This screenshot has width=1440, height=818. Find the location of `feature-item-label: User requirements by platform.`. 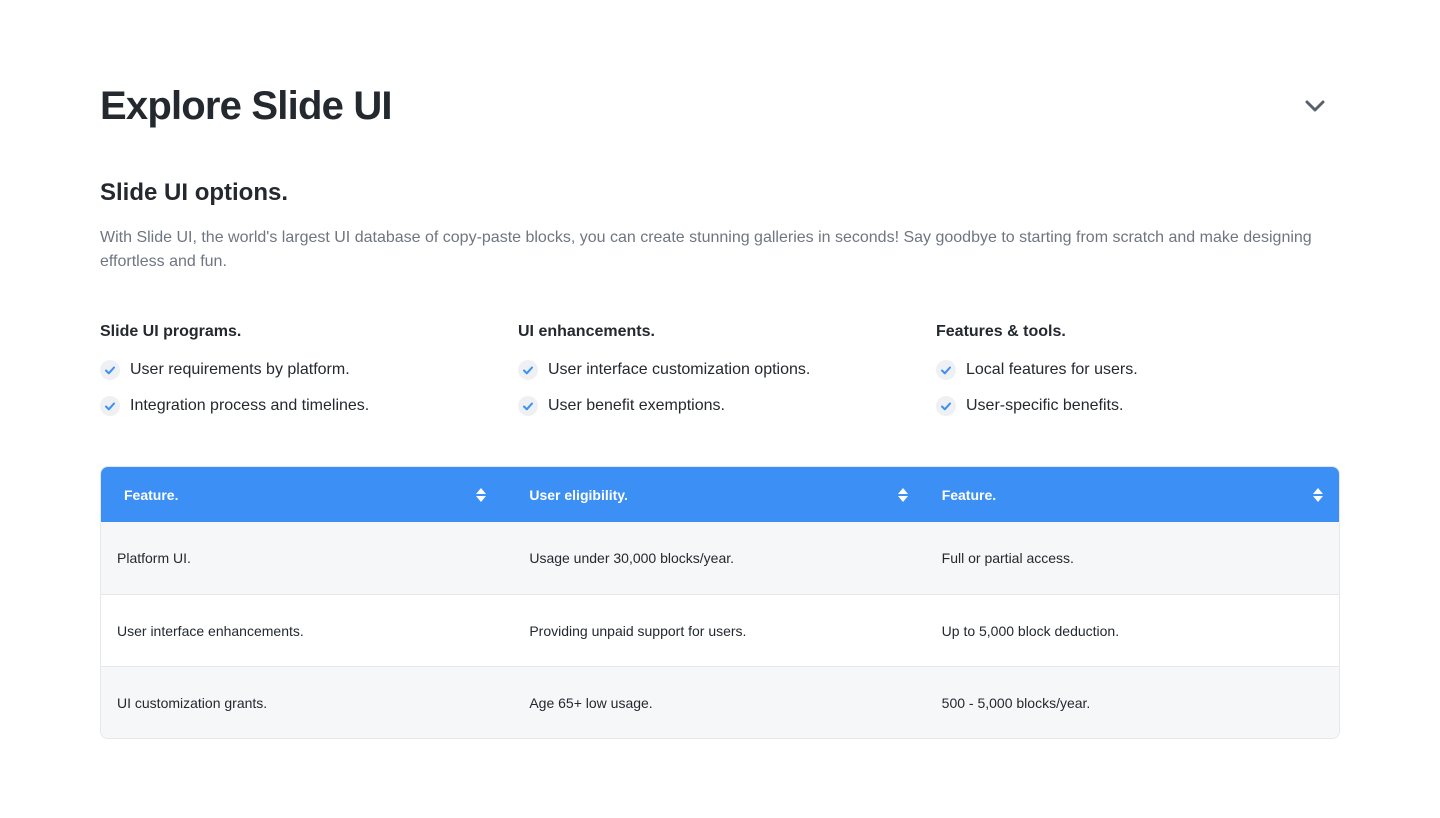

feature-item-label: User requirements by platform. is located at coordinates (240, 369).